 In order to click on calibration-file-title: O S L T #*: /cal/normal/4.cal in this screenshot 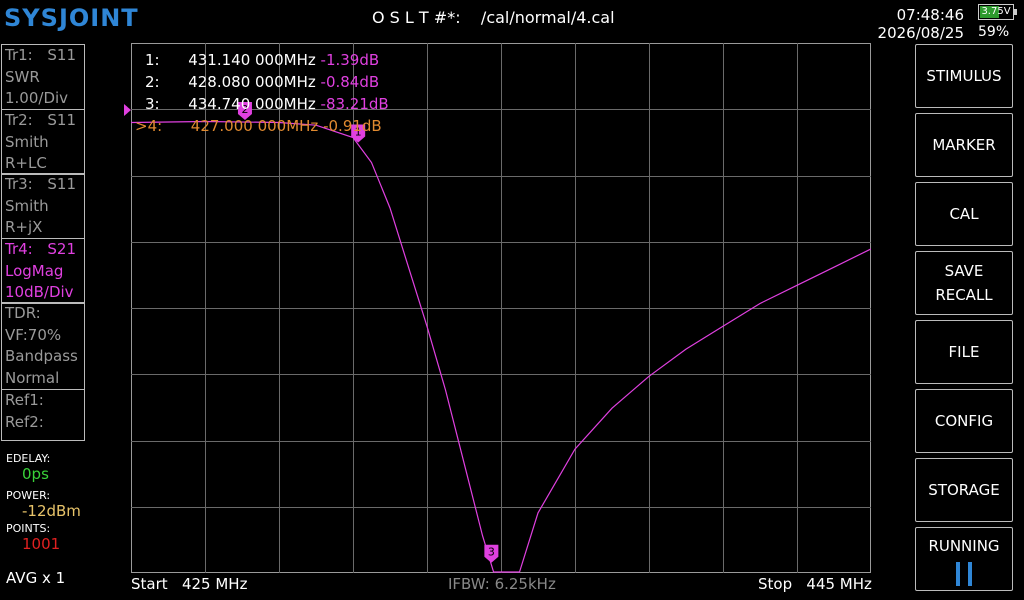, I will do `click(493, 17)`.